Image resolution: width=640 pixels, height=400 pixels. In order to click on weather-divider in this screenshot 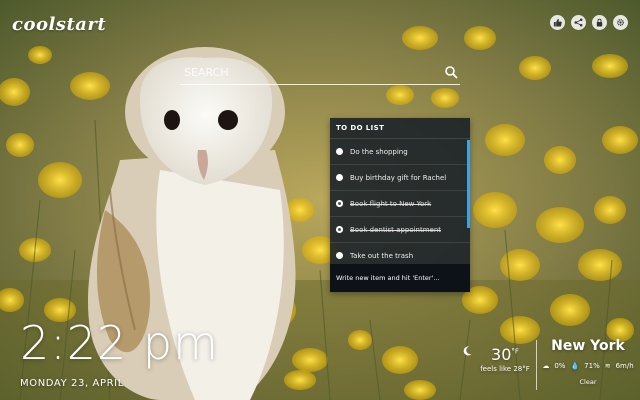, I will do `click(536, 365)`.